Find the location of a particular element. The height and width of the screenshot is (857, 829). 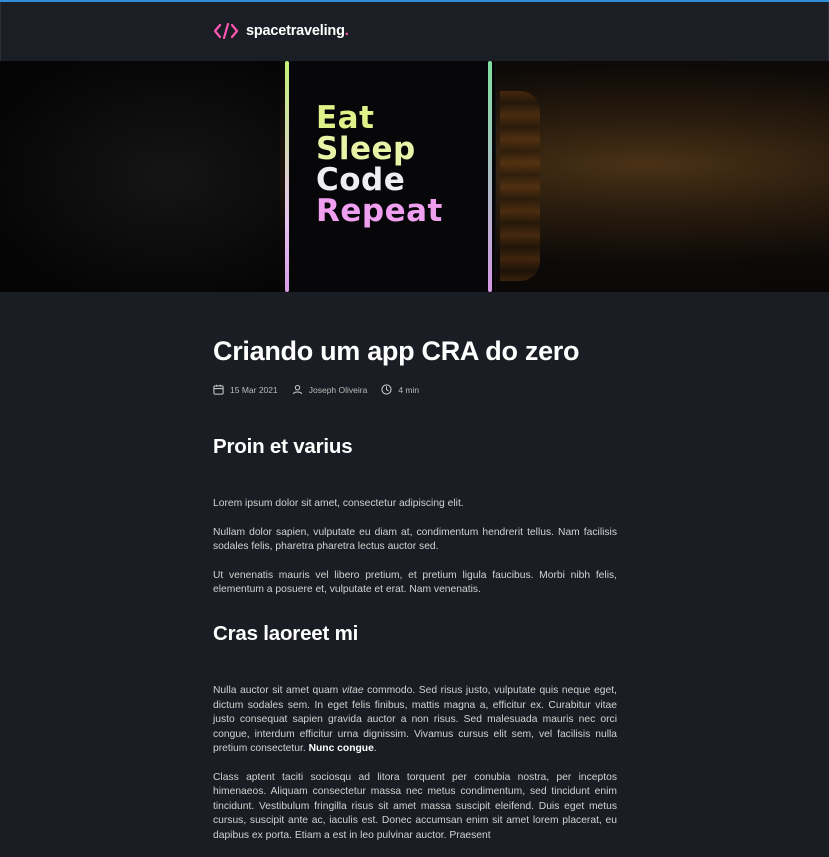

phone-text-line: Eat is located at coordinates (345, 118).